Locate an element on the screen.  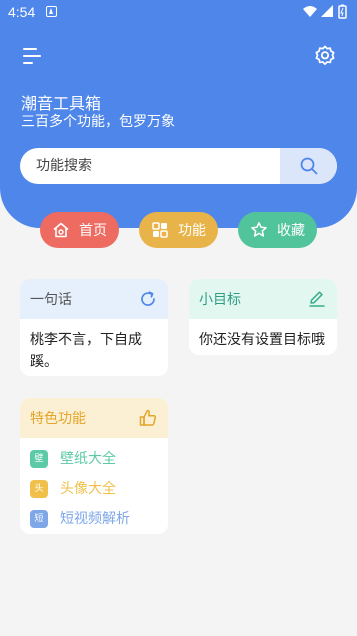
feature-avatars: 头 头像大全 is located at coordinates (94, 489).